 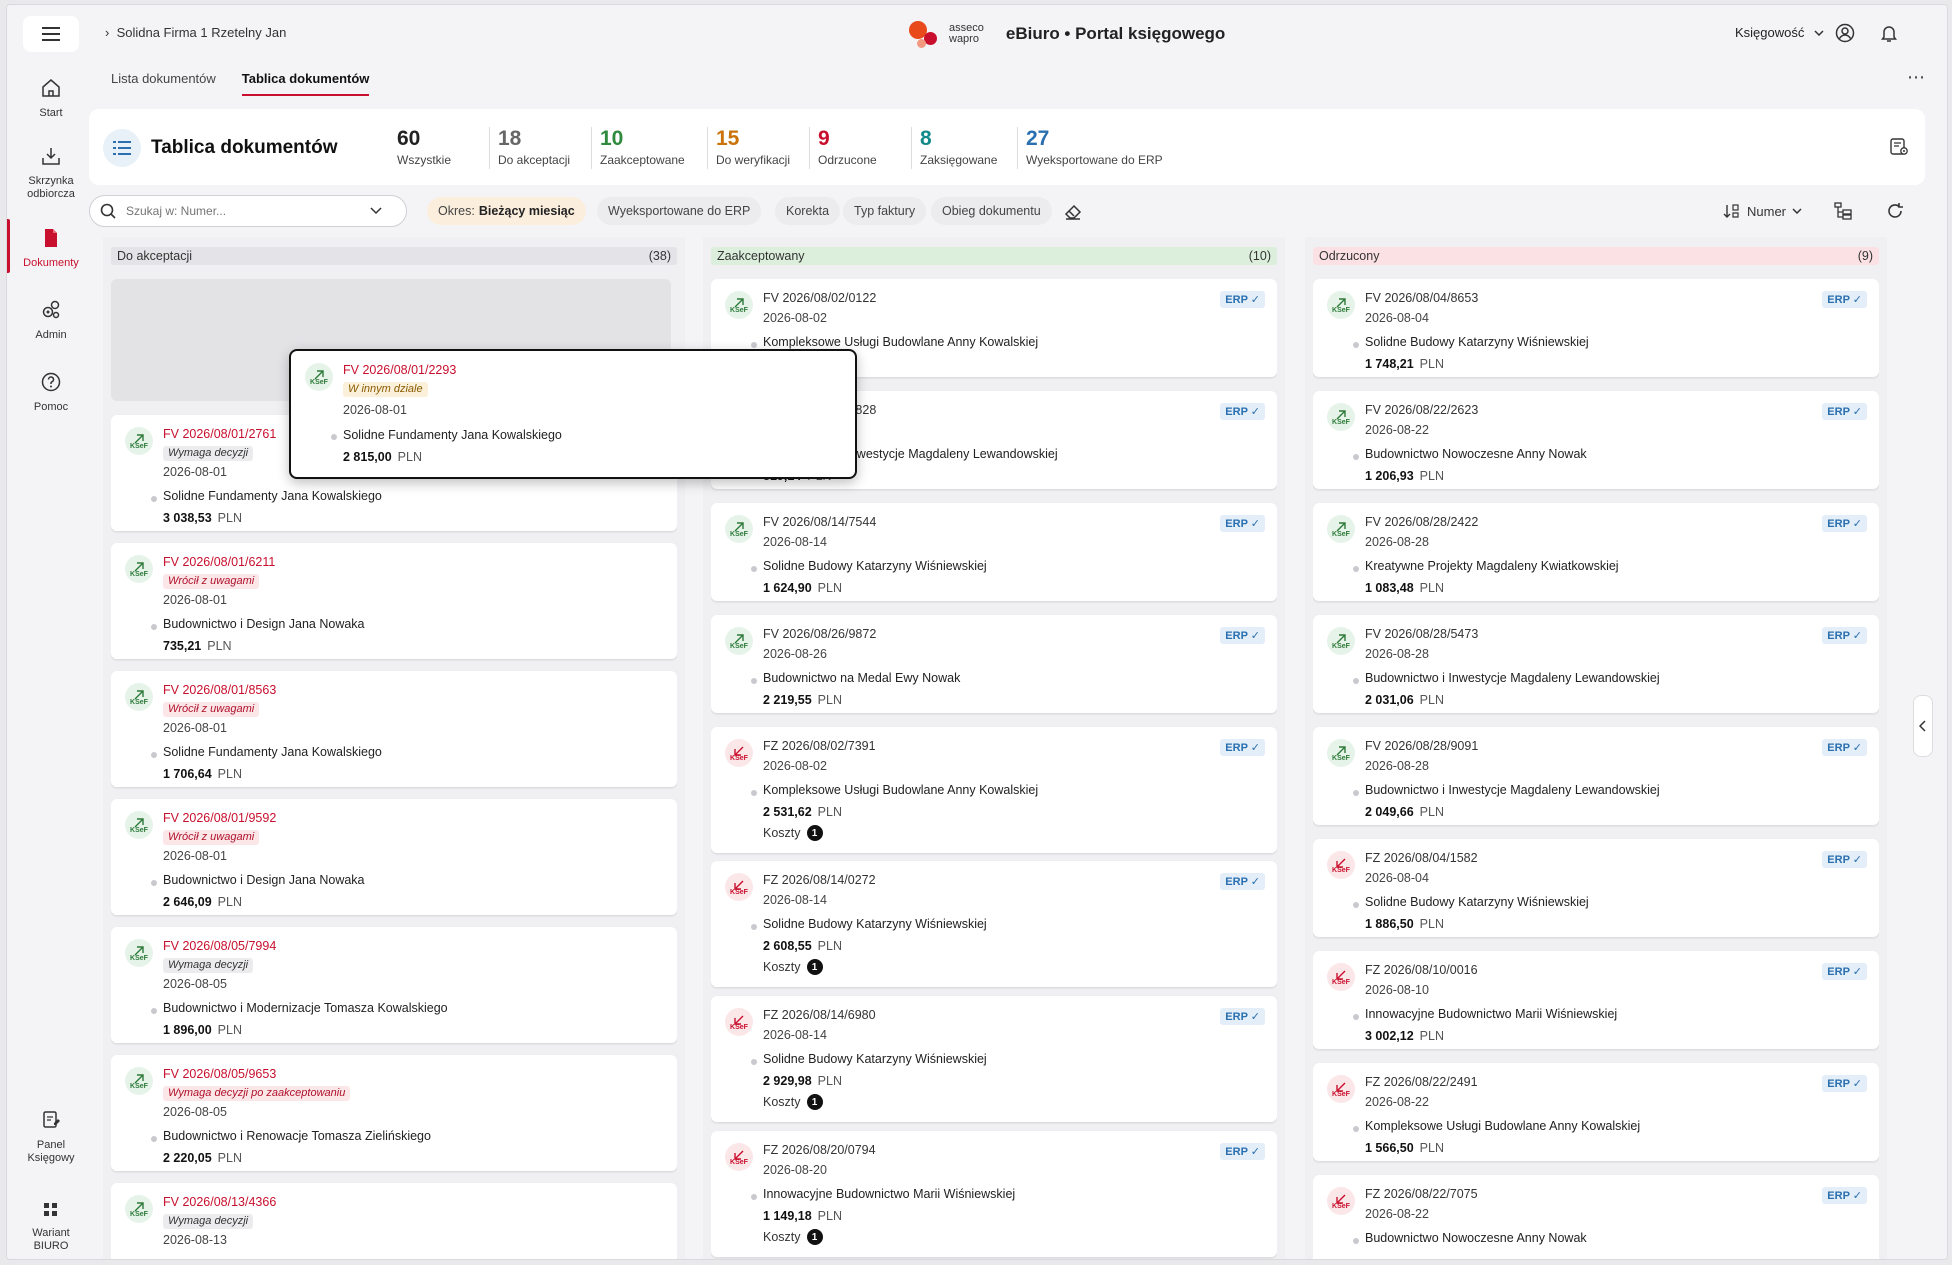 I want to click on amount: 1 896,00 PLN, so click(x=202, y=1030).